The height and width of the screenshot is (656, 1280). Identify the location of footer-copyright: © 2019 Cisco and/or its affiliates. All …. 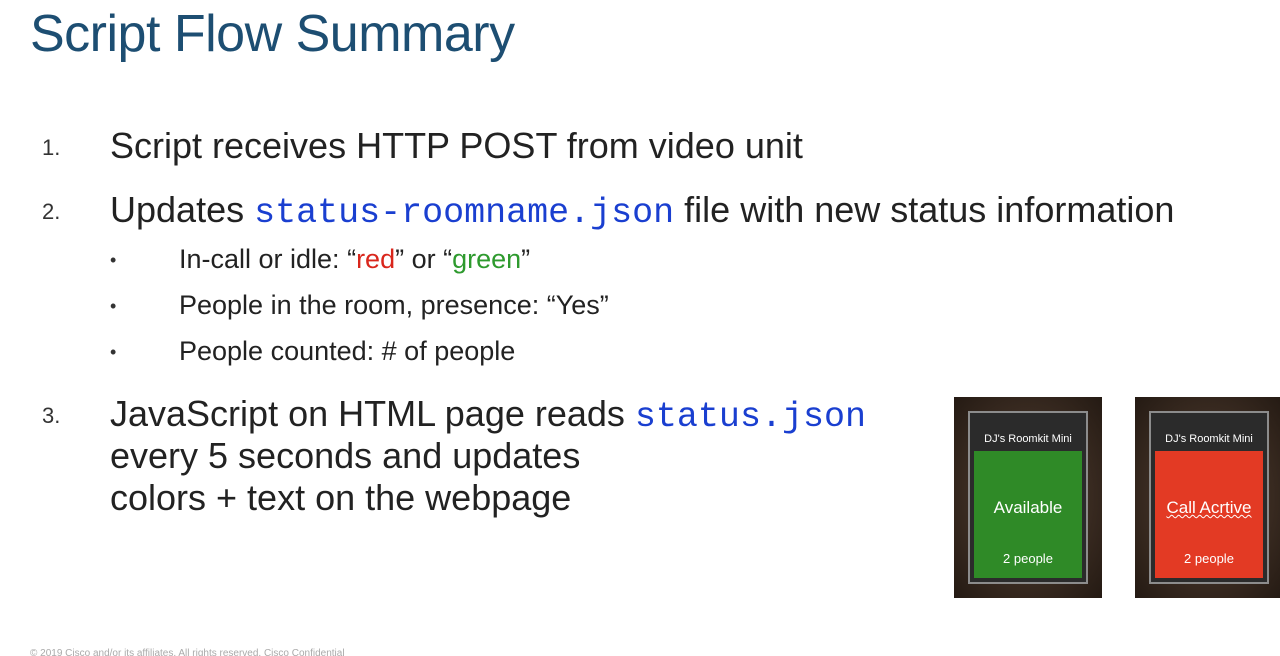
(187, 652).